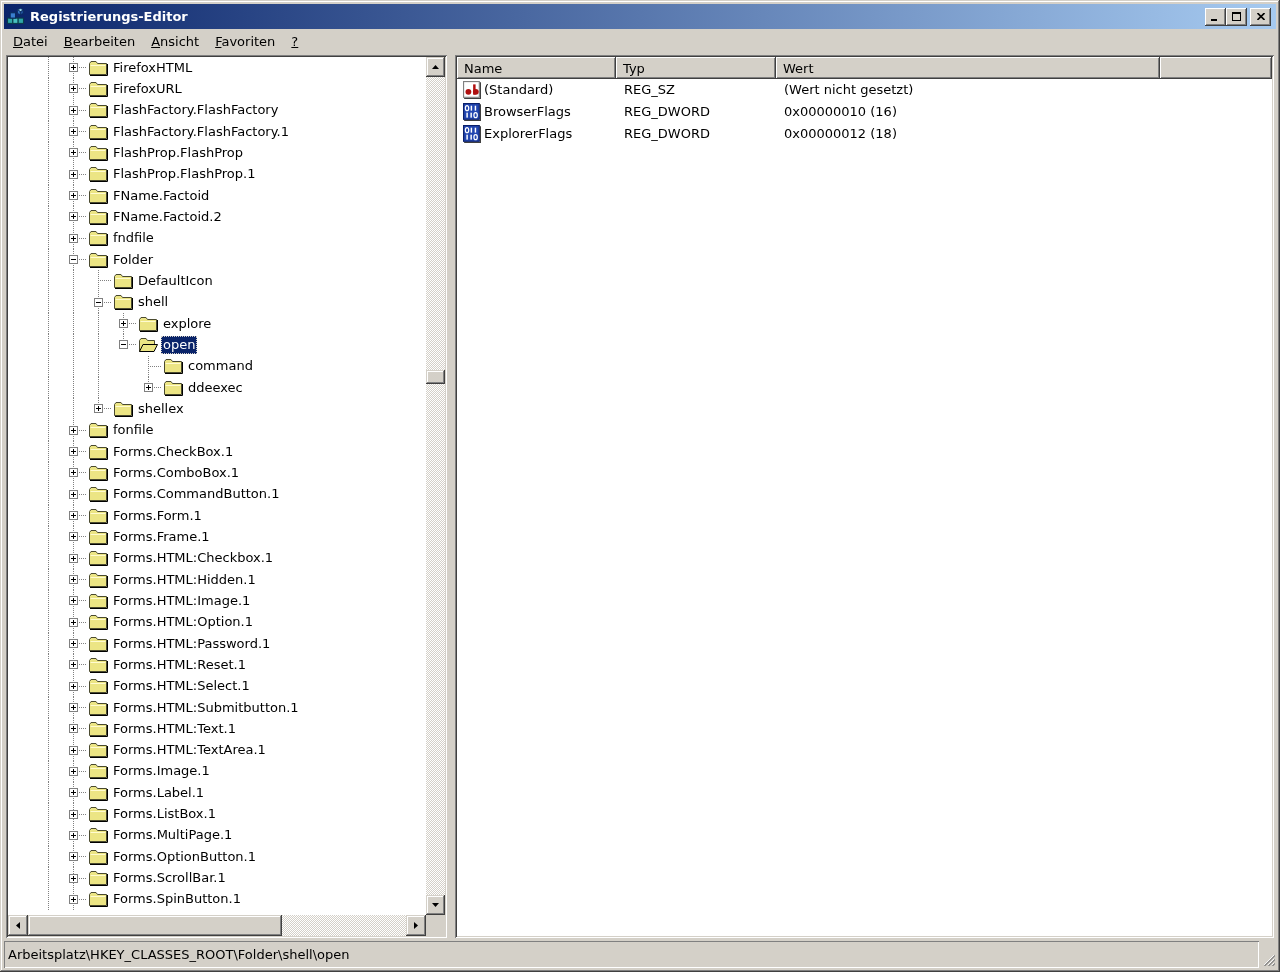 The image size is (1280, 972). I want to click on tree-item: open, so click(179, 344).